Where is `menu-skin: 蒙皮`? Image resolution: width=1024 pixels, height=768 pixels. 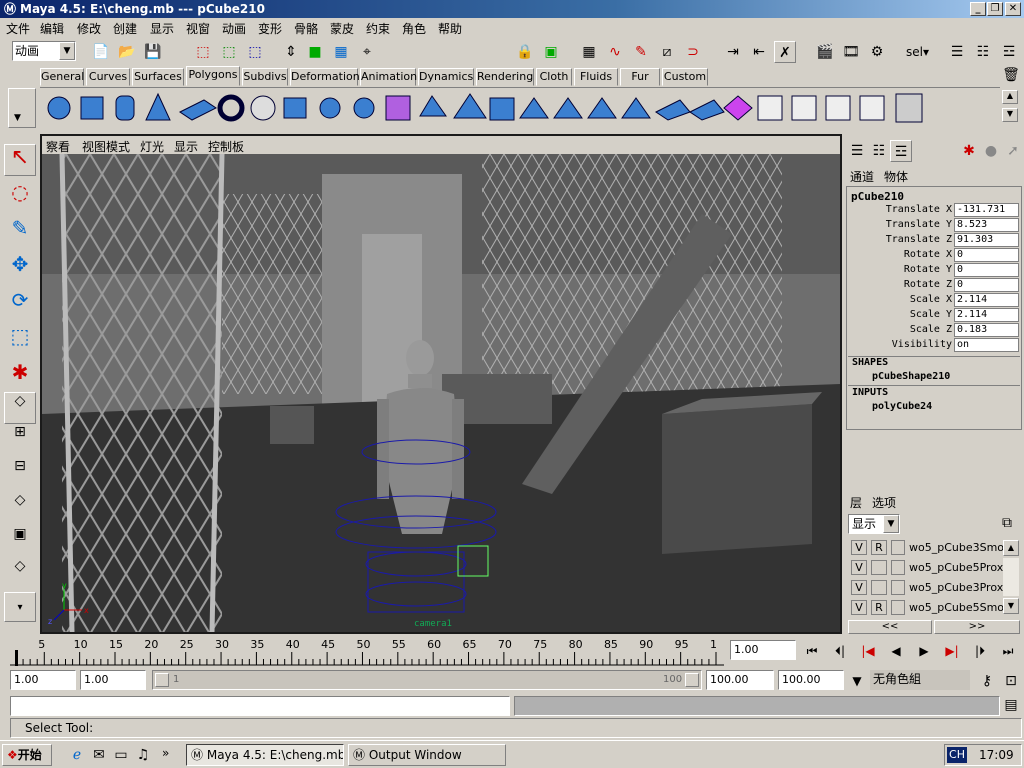 menu-skin: 蒙皮 is located at coordinates (342, 28).